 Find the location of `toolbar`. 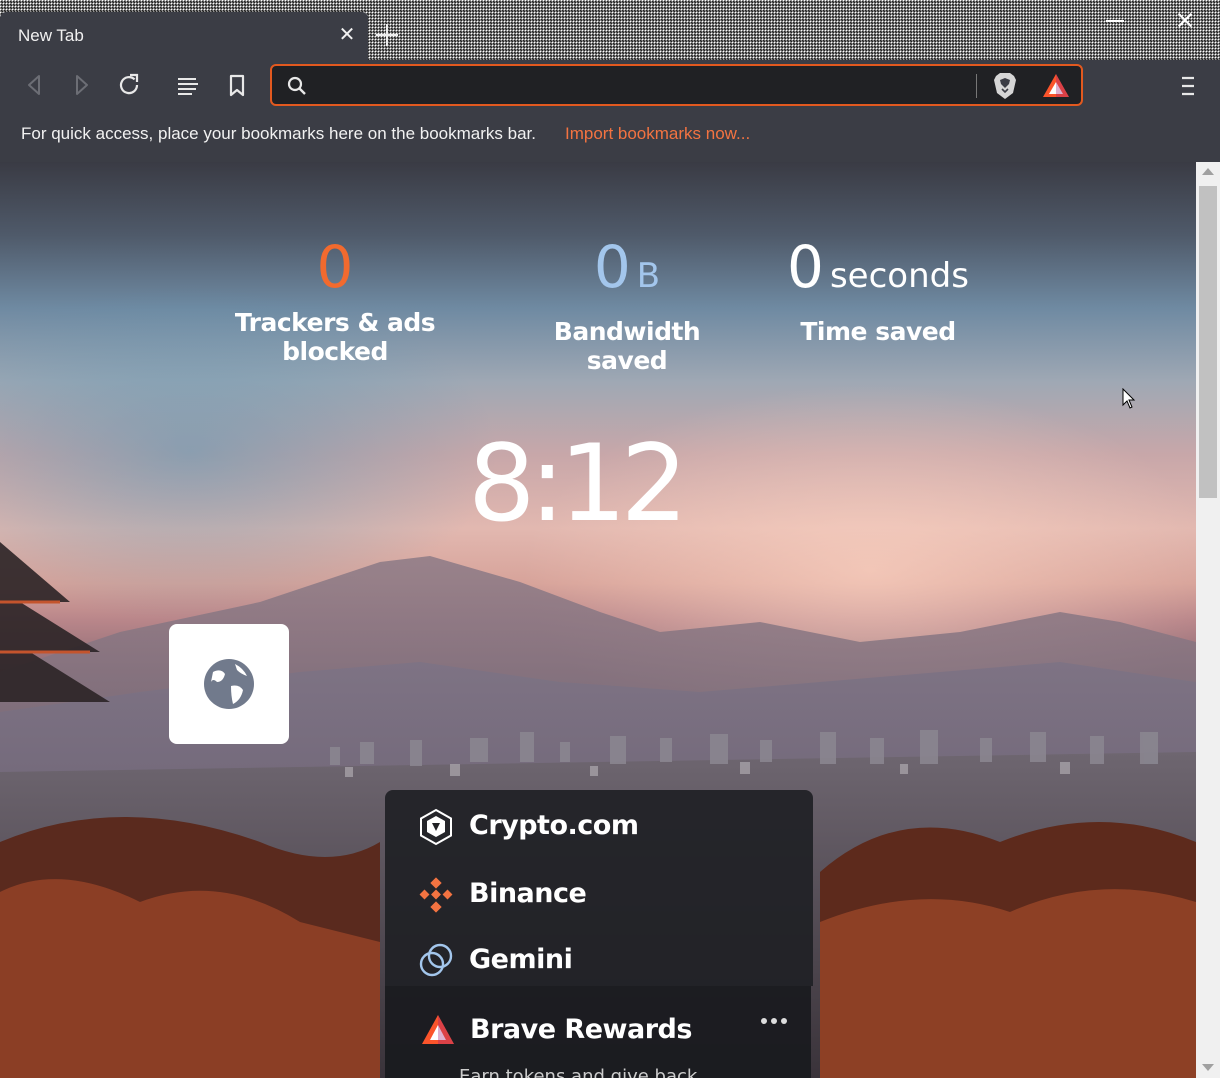

toolbar is located at coordinates (610, 85).